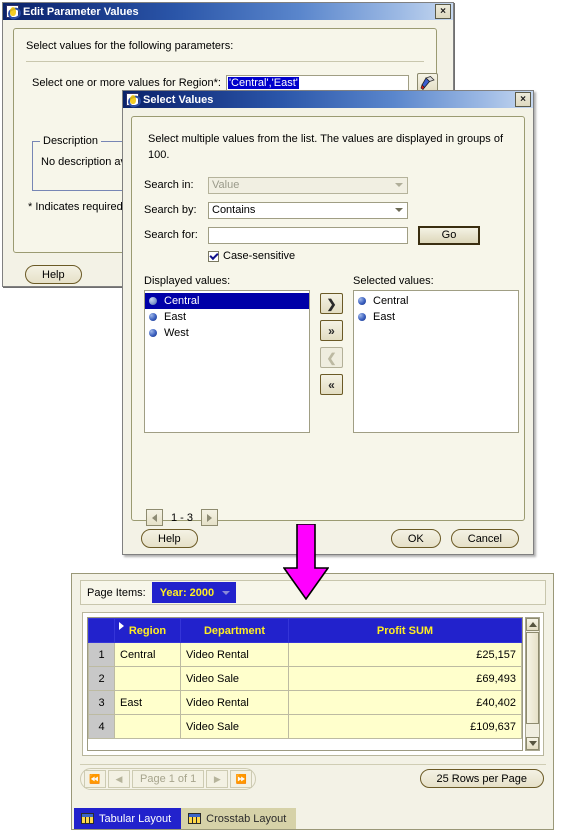 Image resolution: width=563 pixels, height=833 pixels. I want to click on selected-values-caption: Selected values:, so click(393, 281).